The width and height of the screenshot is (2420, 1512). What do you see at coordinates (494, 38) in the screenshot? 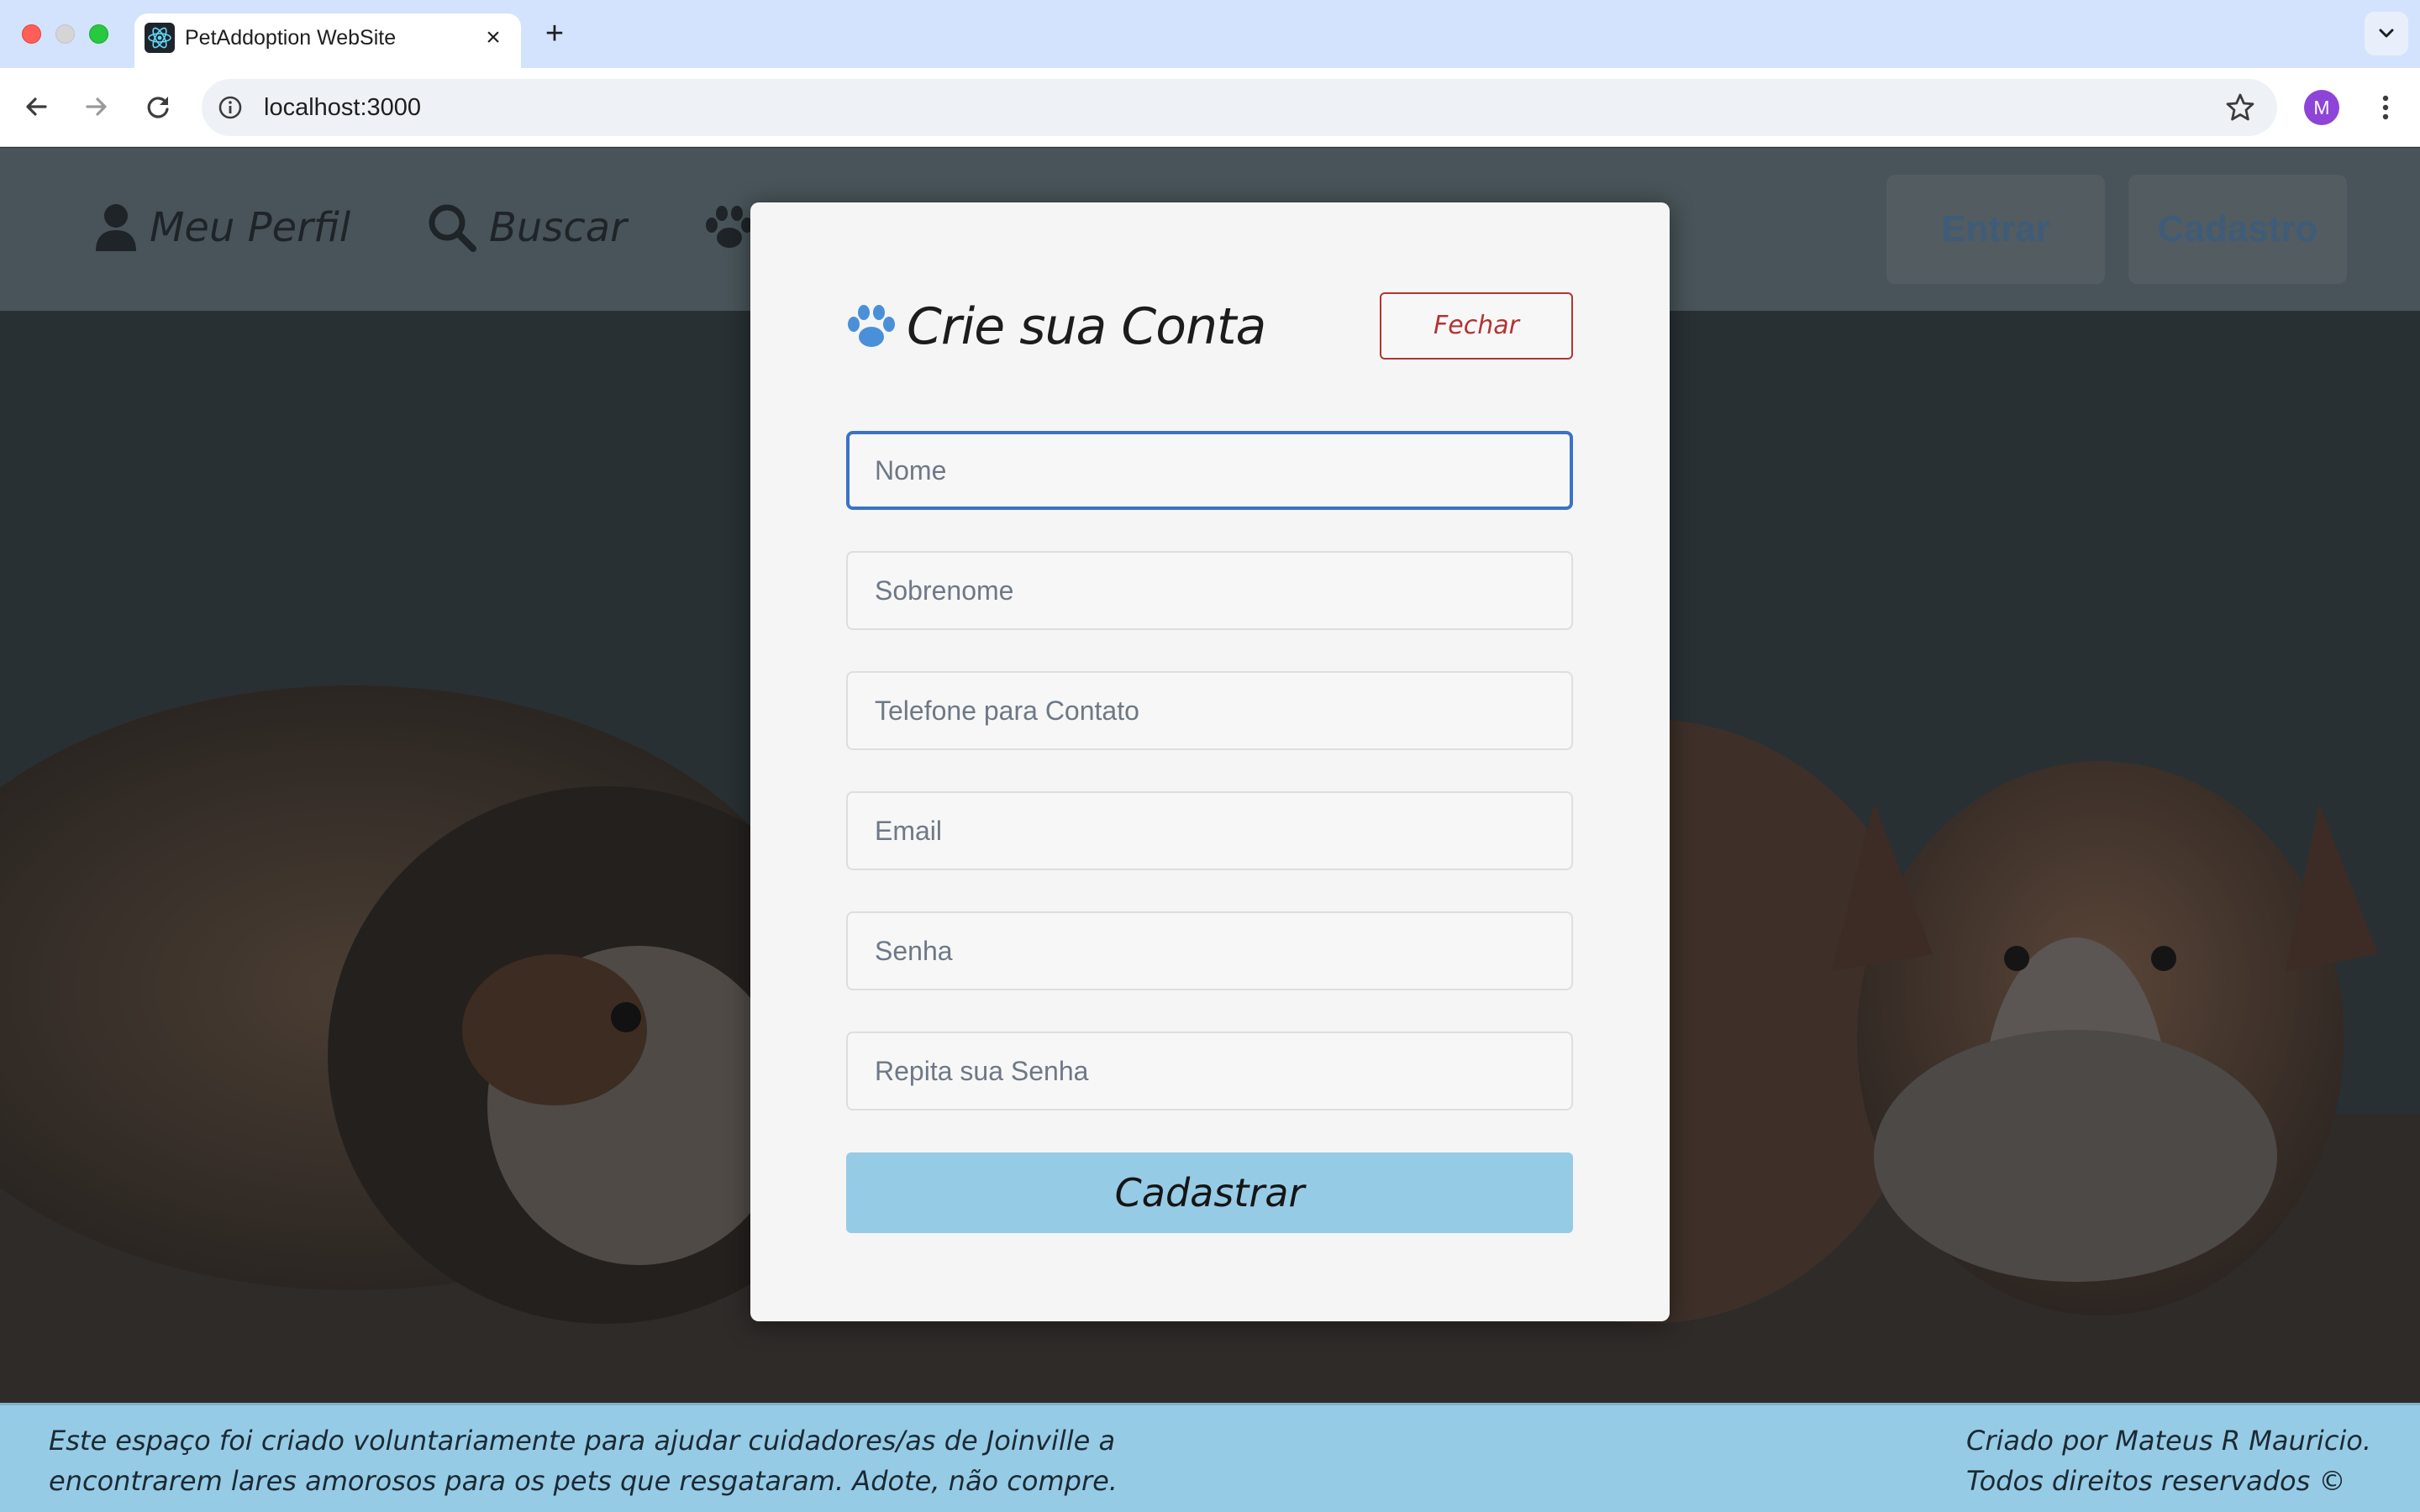
I see `tab-close-icon: ×` at bounding box center [494, 38].